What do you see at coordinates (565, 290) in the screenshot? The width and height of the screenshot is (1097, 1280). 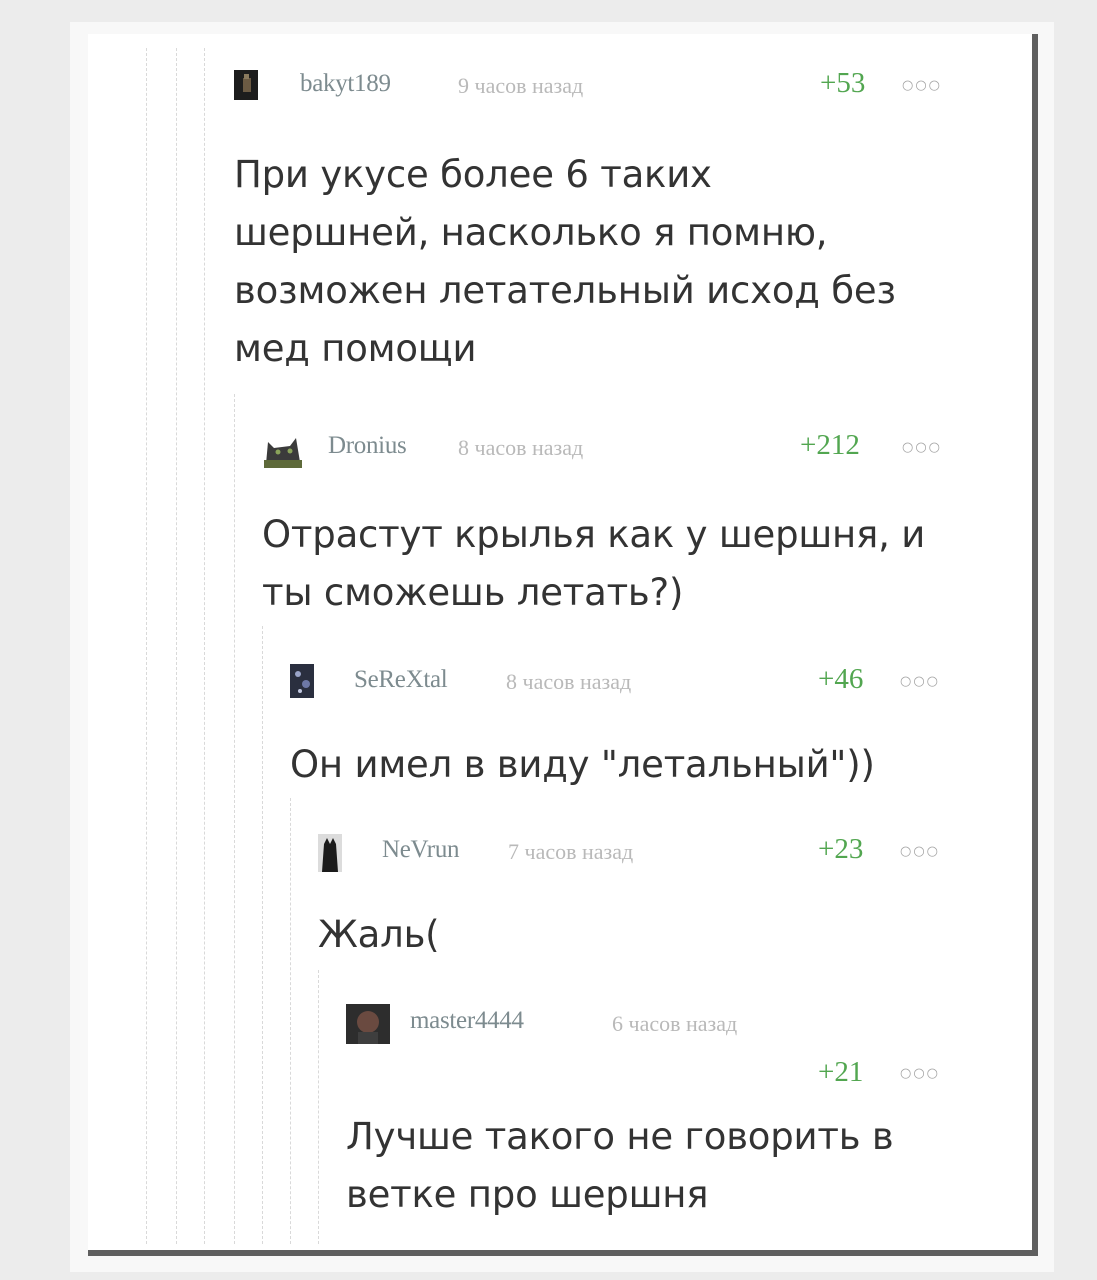 I see `comment-text-line: возможен летательный исход без` at bounding box center [565, 290].